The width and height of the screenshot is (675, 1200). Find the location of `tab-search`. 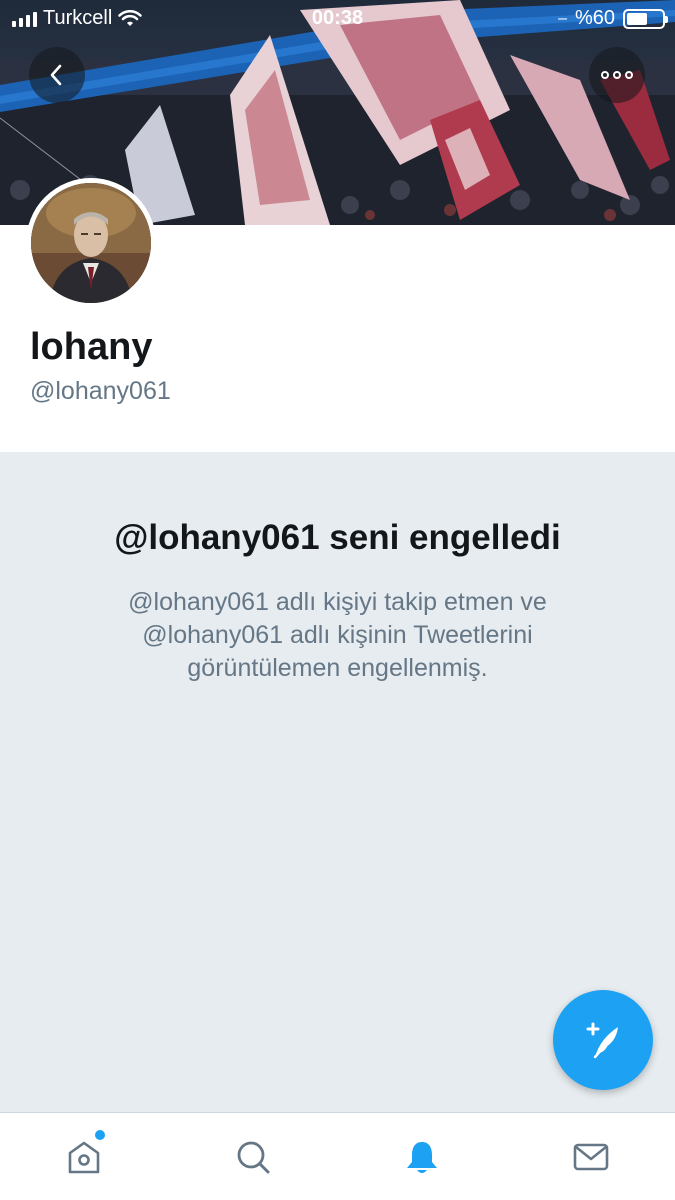

tab-search is located at coordinates (253, 1156).